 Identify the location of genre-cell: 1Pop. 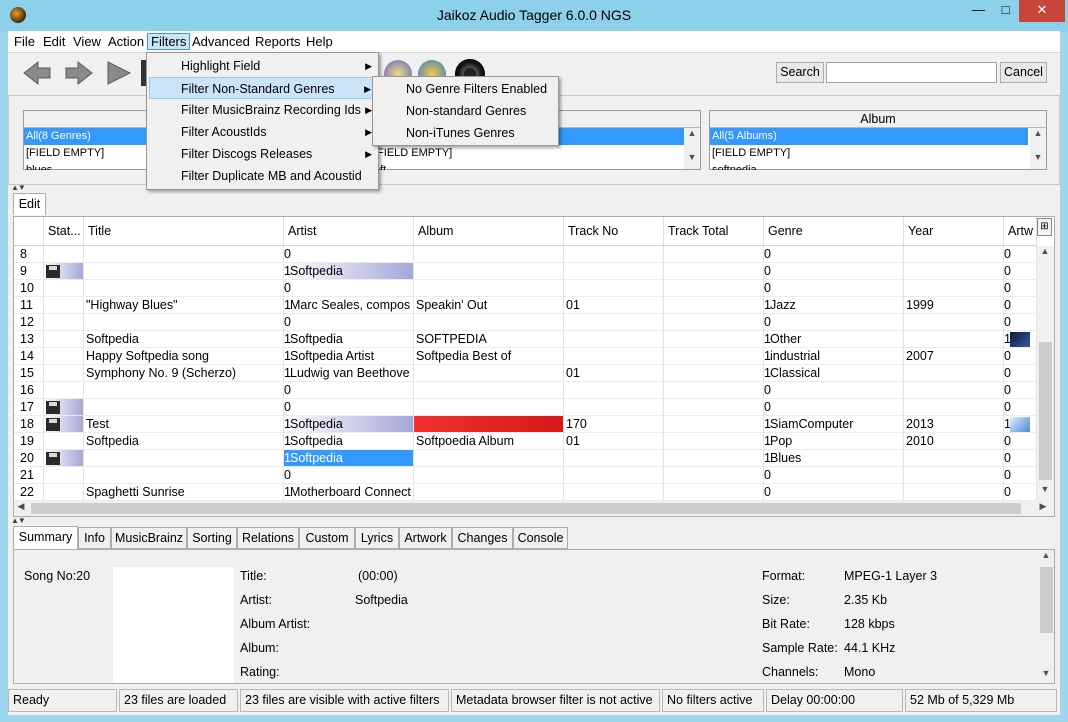
(834, 441).